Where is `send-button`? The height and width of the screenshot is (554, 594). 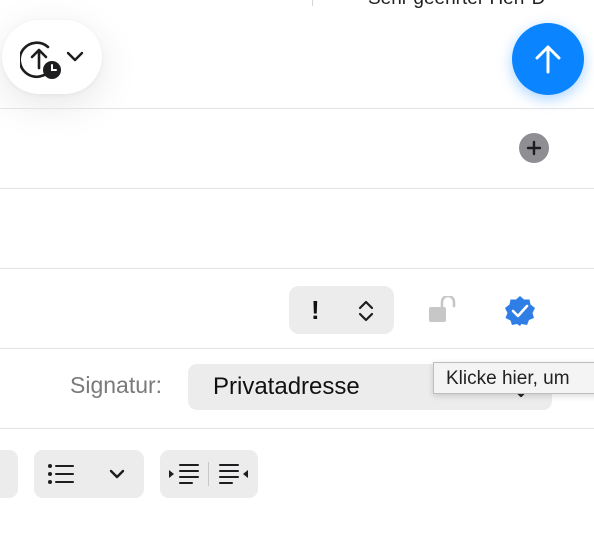 send-button is located at coordinates (548, 59).